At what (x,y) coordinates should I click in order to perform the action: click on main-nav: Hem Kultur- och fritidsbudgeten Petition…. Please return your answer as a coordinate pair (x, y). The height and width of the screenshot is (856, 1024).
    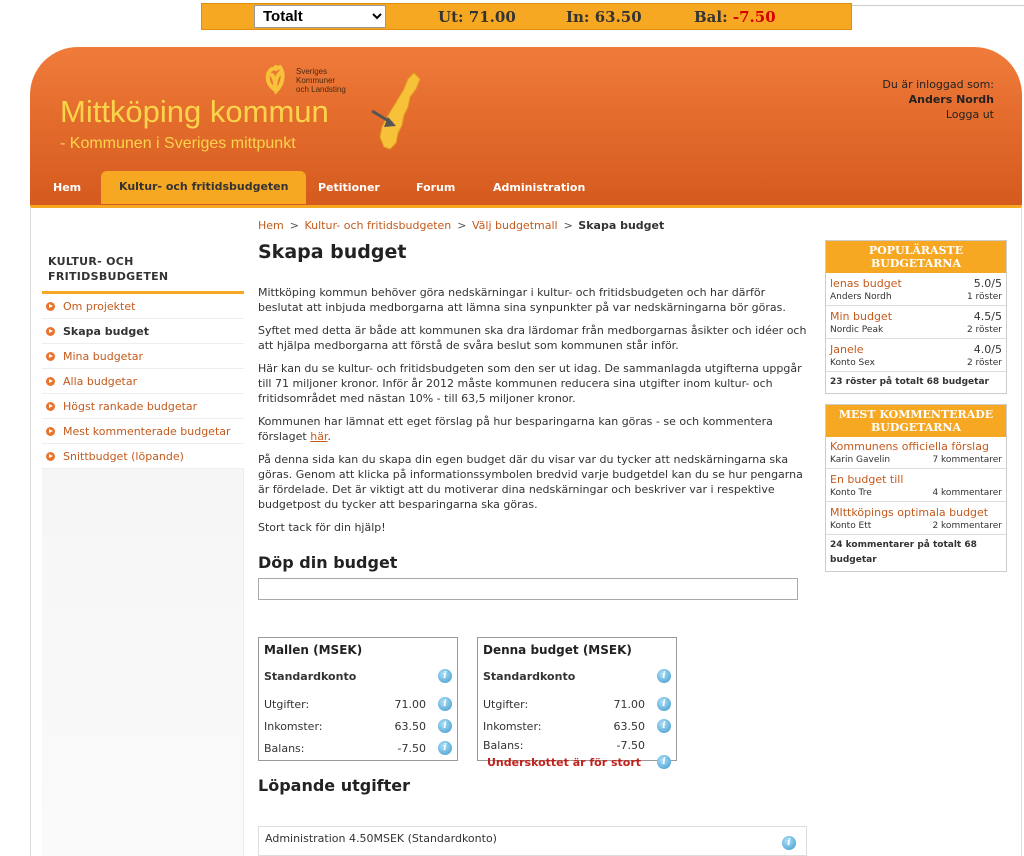
    Looking at the image, I should click on (526, 187).